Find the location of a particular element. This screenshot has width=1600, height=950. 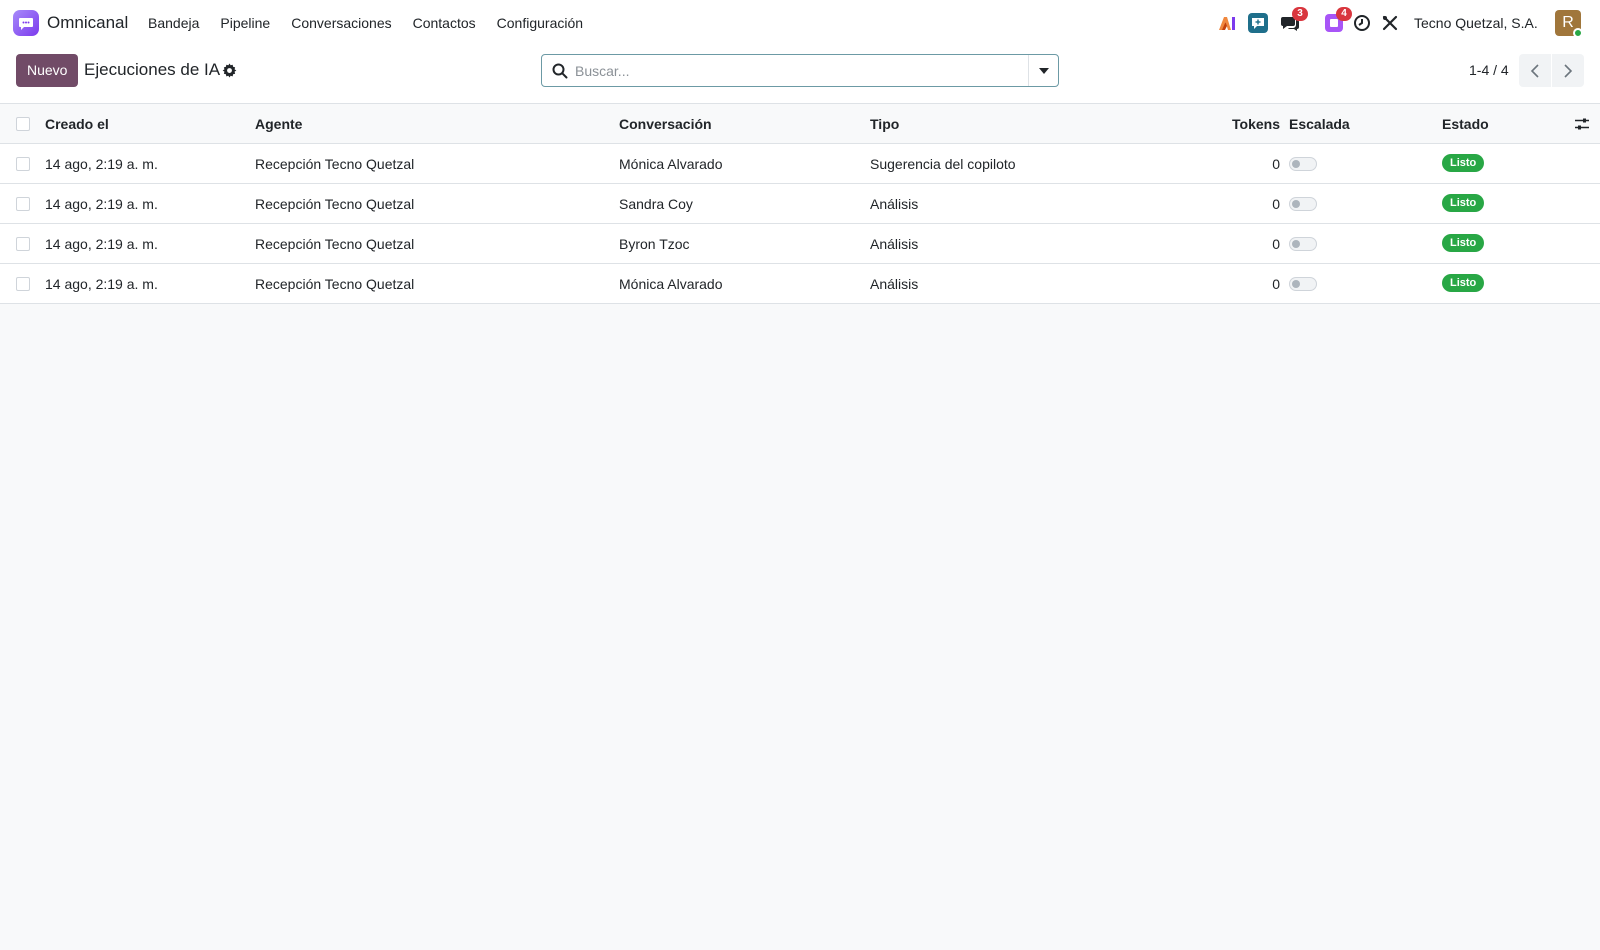

control-panel: Nuevo Ejecuciones de IA 1-4 / 4 is located at coordinates (800, 75).